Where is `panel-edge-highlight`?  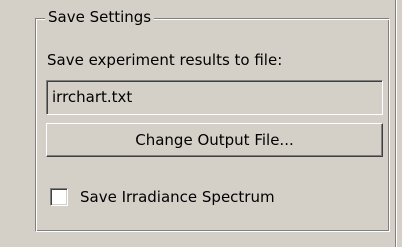
panel-edge-highlight is located at coordinates (396, 123).